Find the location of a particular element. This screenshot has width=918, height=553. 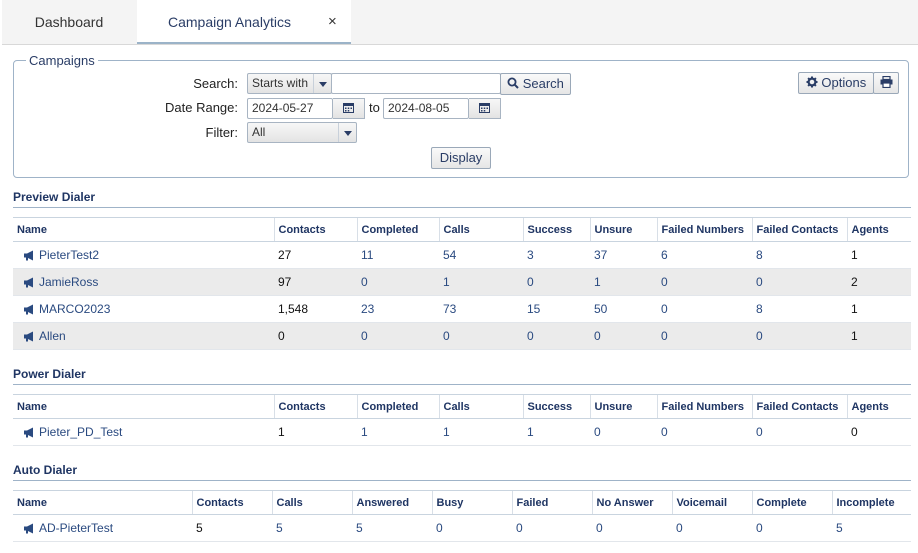

search-mode-select: Starts with is located at coordinates (289, 83).